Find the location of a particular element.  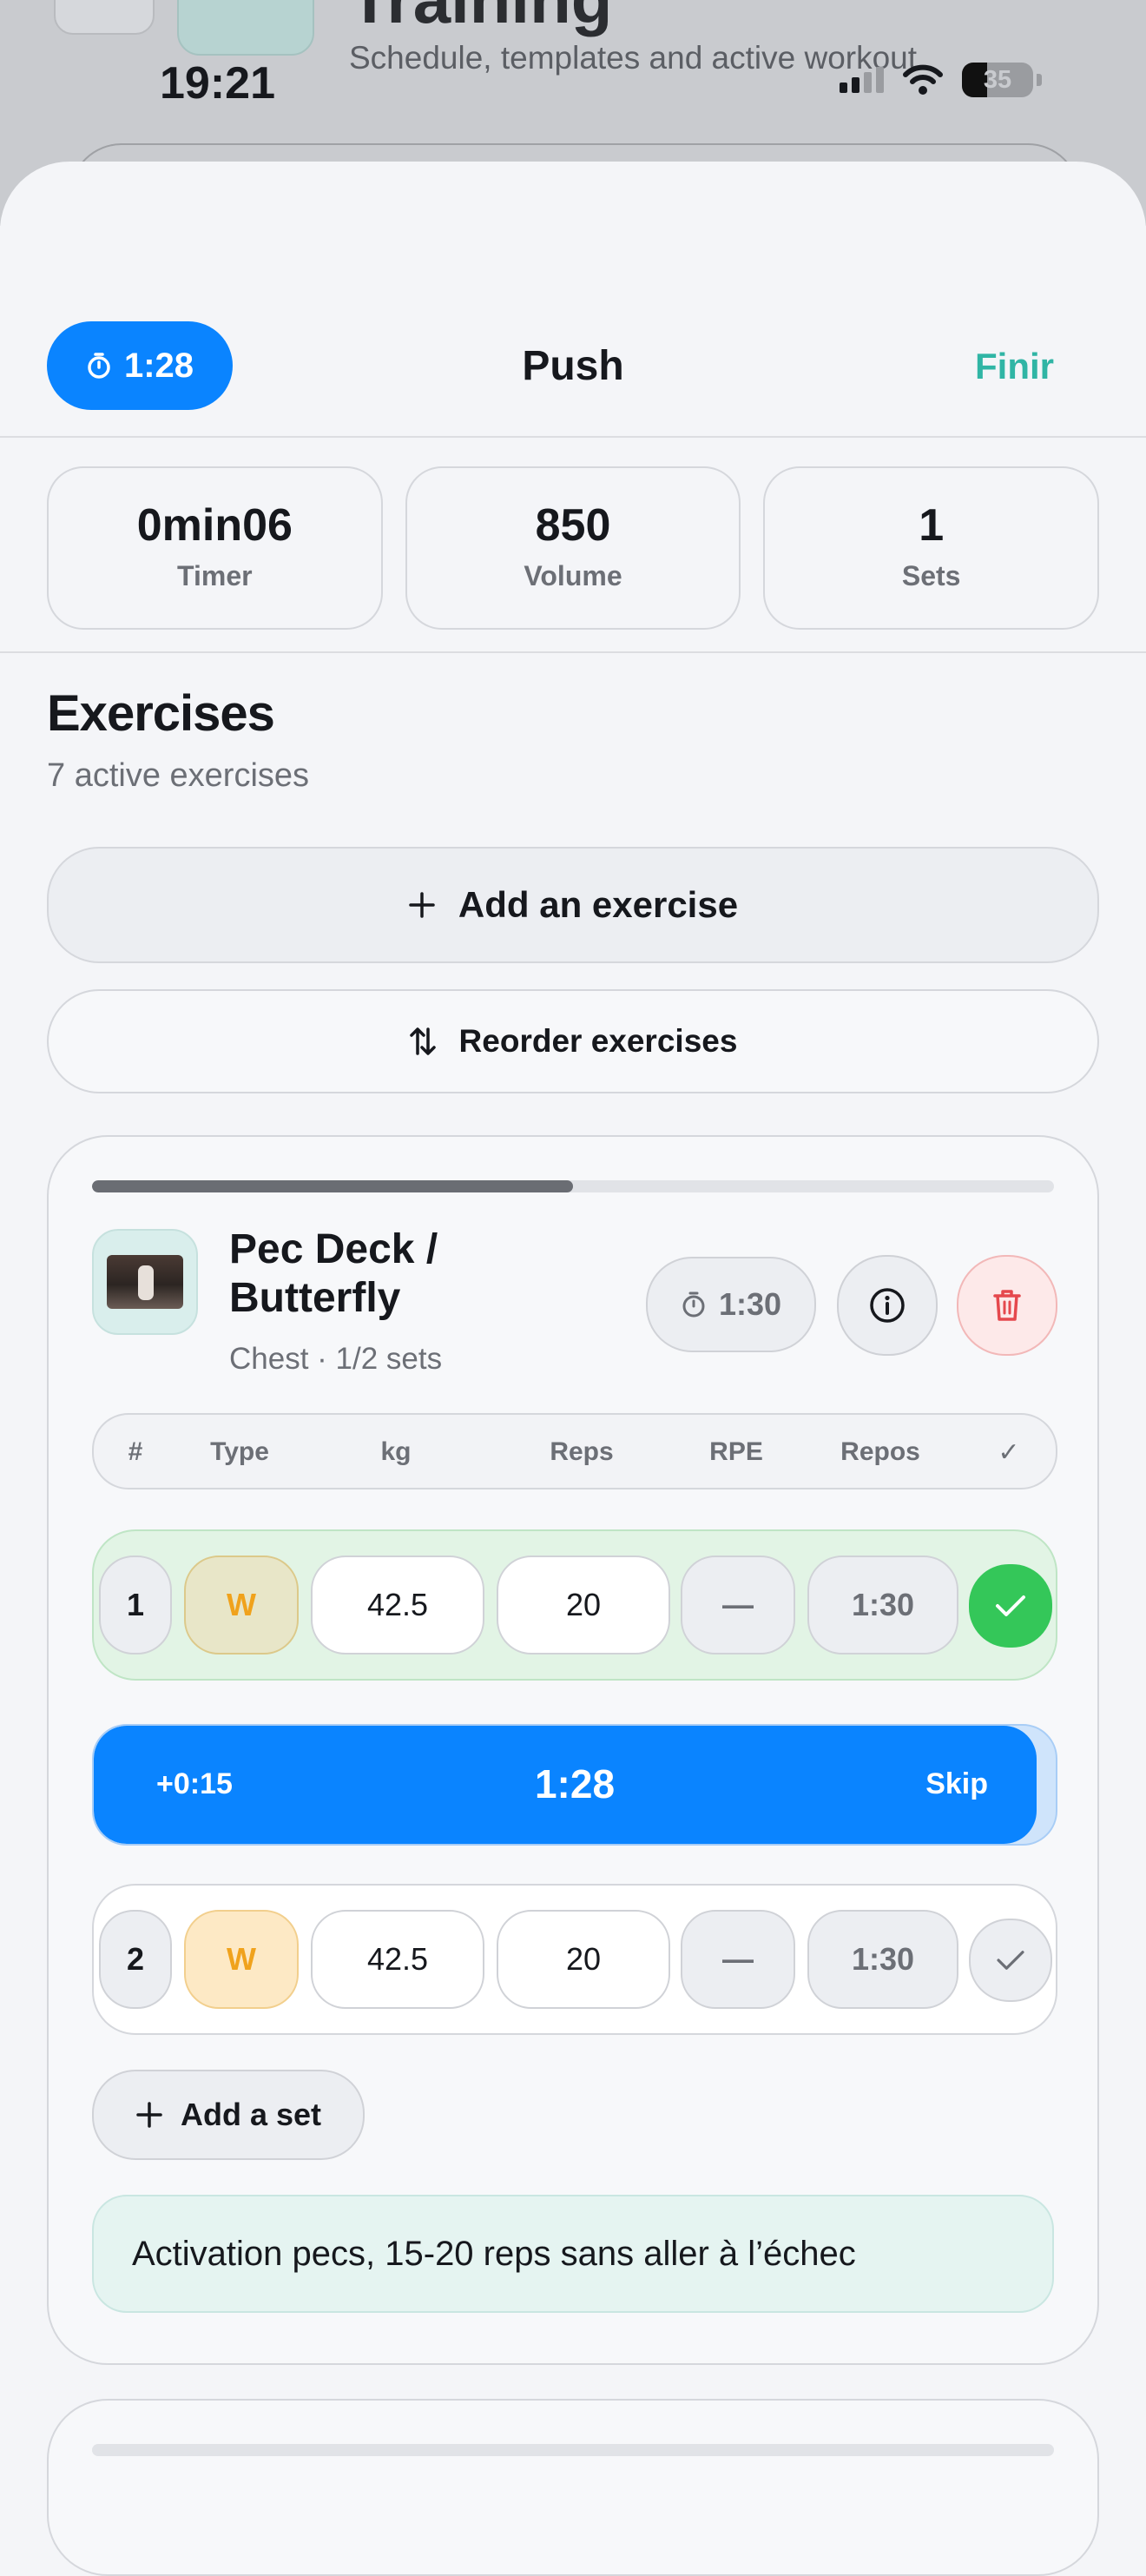

exercise-info-button is located at coordinates (888, 1306).